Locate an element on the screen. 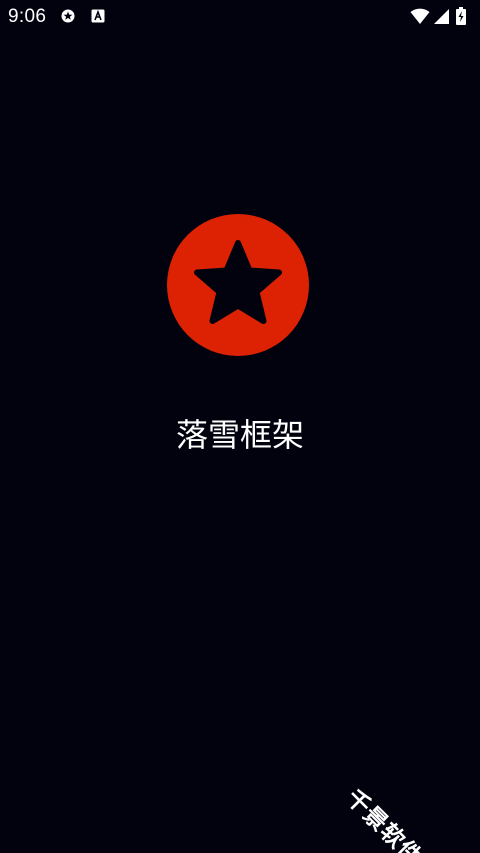 This screenshot has width=480, height=853. status-time: 9:06 is located at coordinates (27, 16).